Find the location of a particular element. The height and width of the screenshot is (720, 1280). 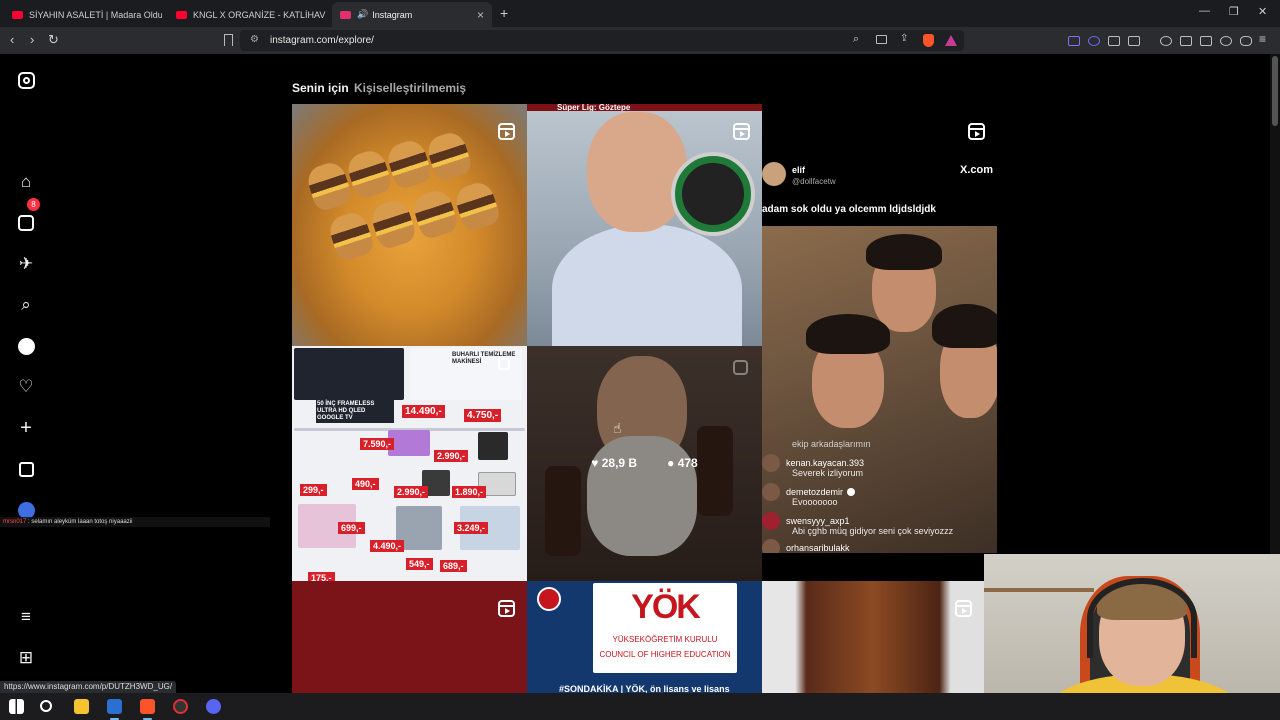

app-icon is located at coordinates (114, 709).